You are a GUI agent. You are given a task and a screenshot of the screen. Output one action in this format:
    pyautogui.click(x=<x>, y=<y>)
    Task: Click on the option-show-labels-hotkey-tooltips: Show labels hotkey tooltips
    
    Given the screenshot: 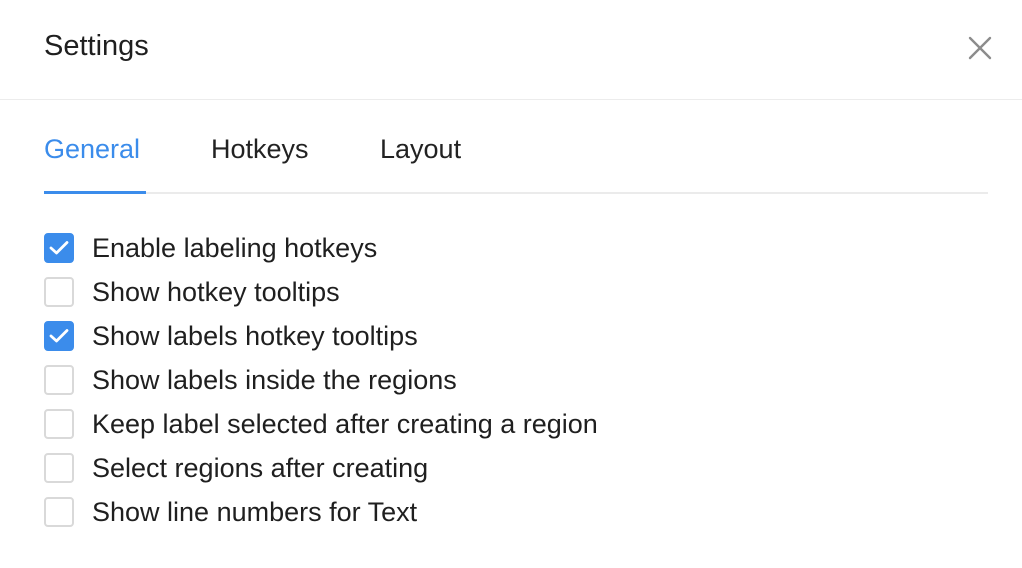 What is the action you would take?
    pyautogui.click(x=321, y=336)
    